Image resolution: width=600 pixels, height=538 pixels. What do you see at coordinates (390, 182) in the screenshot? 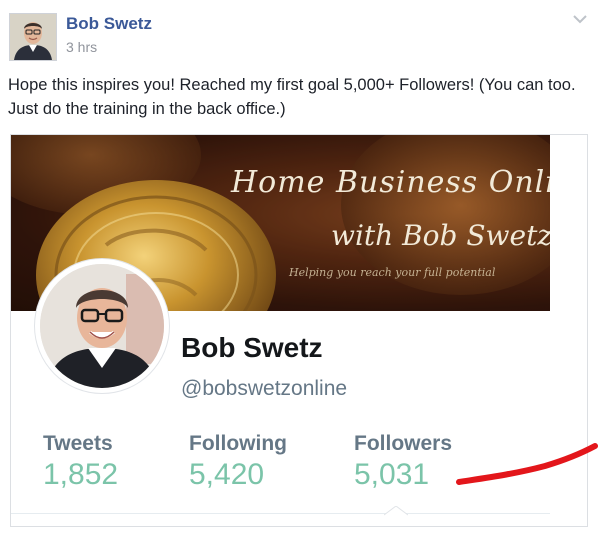
I see `banner-title: Home Business Online` at bounding box center [390, 182].